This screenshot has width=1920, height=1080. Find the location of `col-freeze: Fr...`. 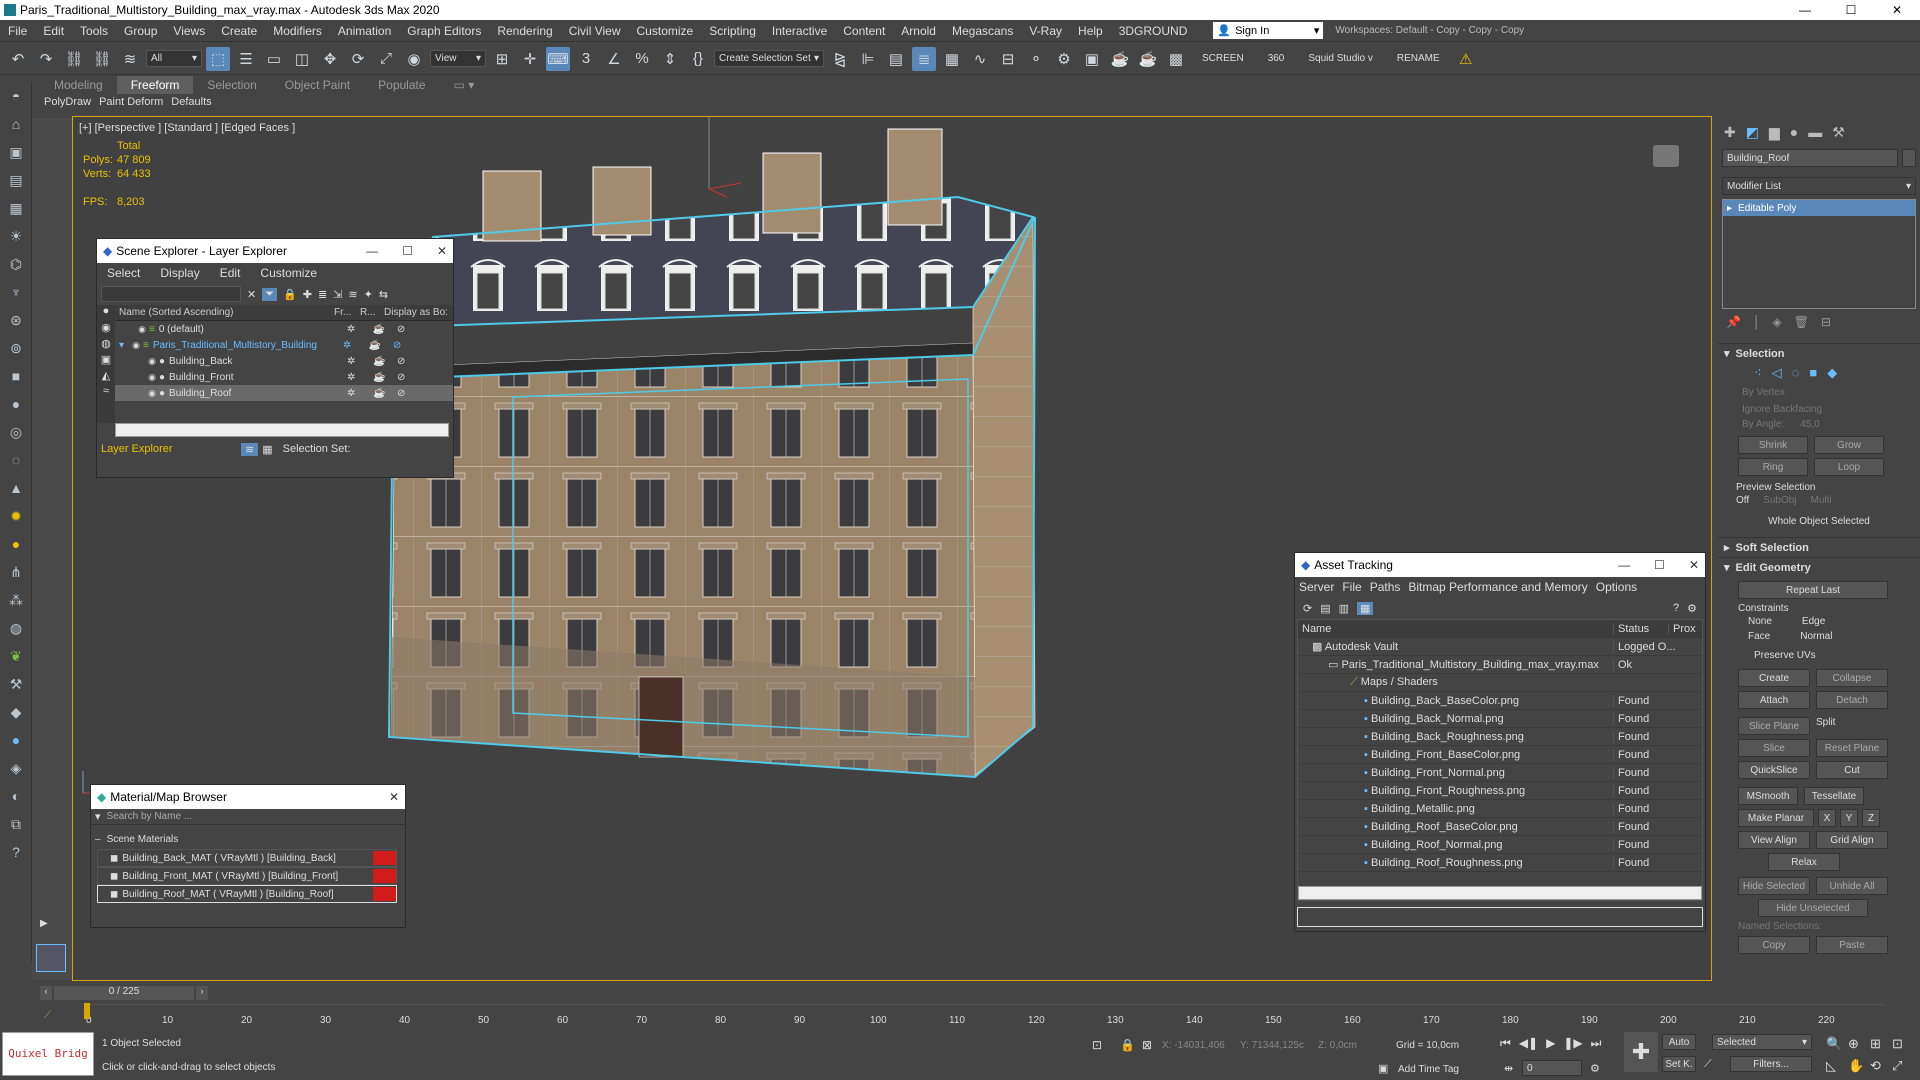

col-freeze: Fr... is located at coordinates (343, 312).